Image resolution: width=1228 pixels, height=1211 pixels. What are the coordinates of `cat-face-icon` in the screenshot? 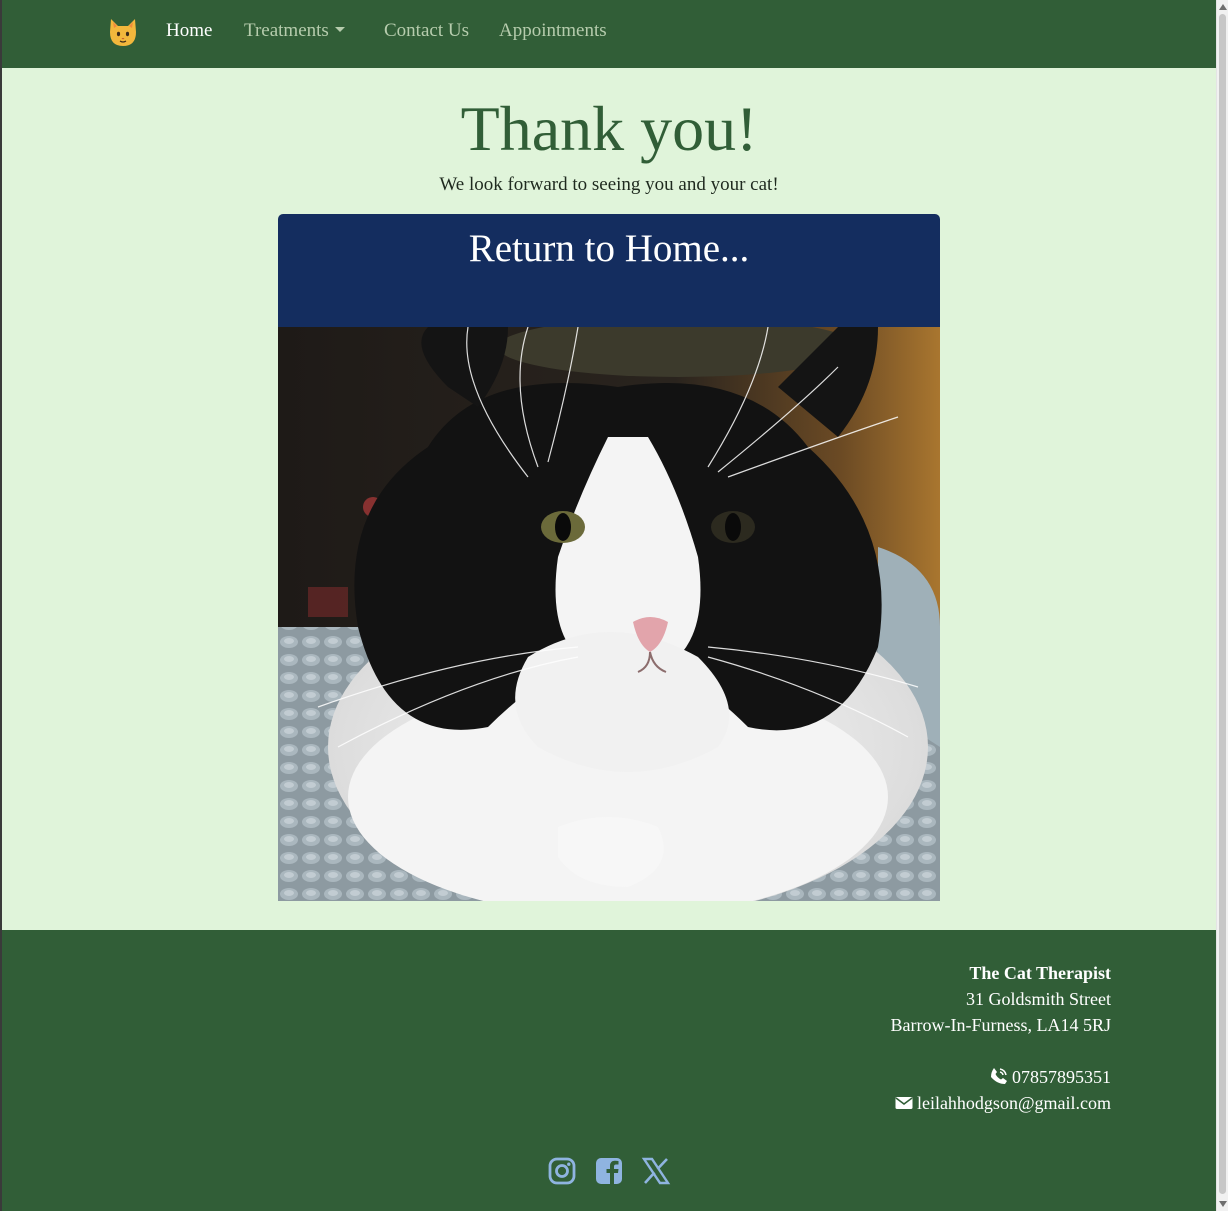 It's located at (123, 32).